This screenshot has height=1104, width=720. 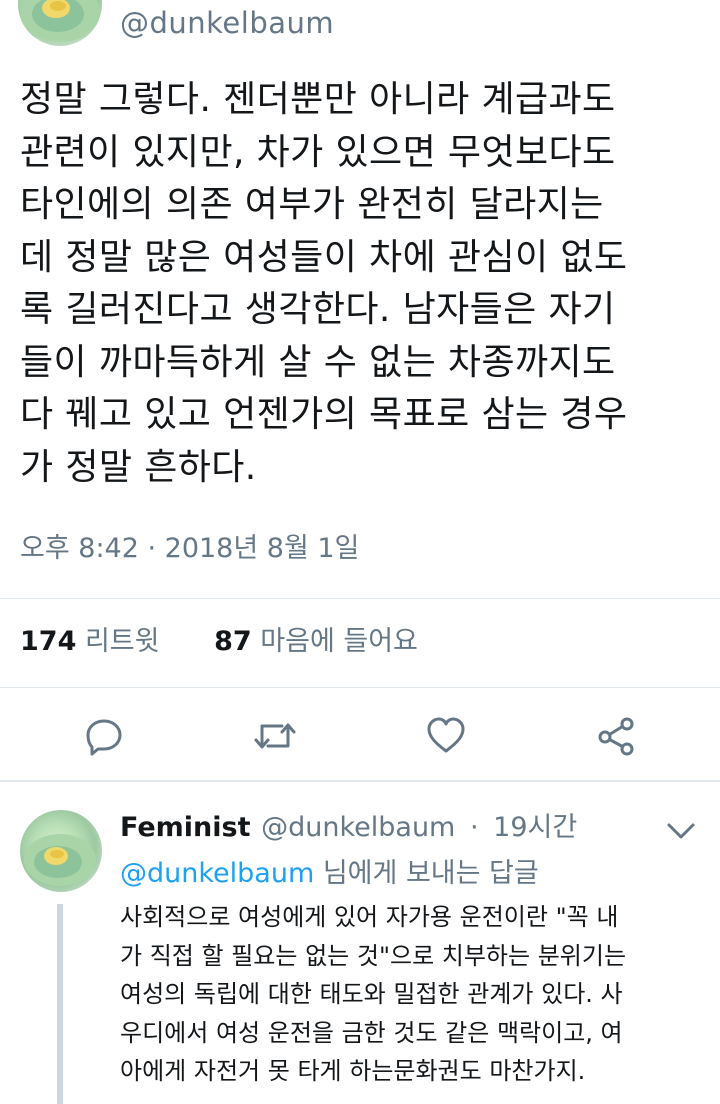 I want to click on tweet-stats: 174 리트윗 87 마음에 들어요, so click(x=219, y=642).